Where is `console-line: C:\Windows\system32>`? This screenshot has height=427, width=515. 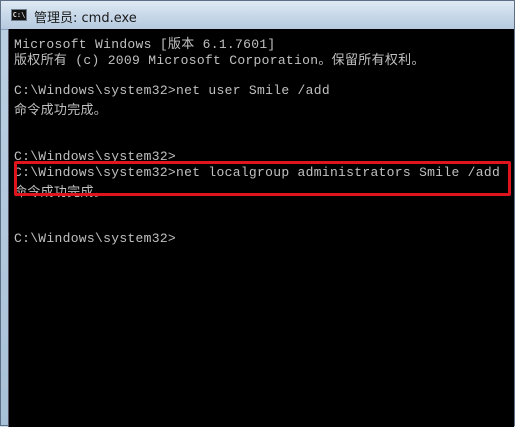 console-line: C:\Windows\system32> is located at coordinates (95, 238).